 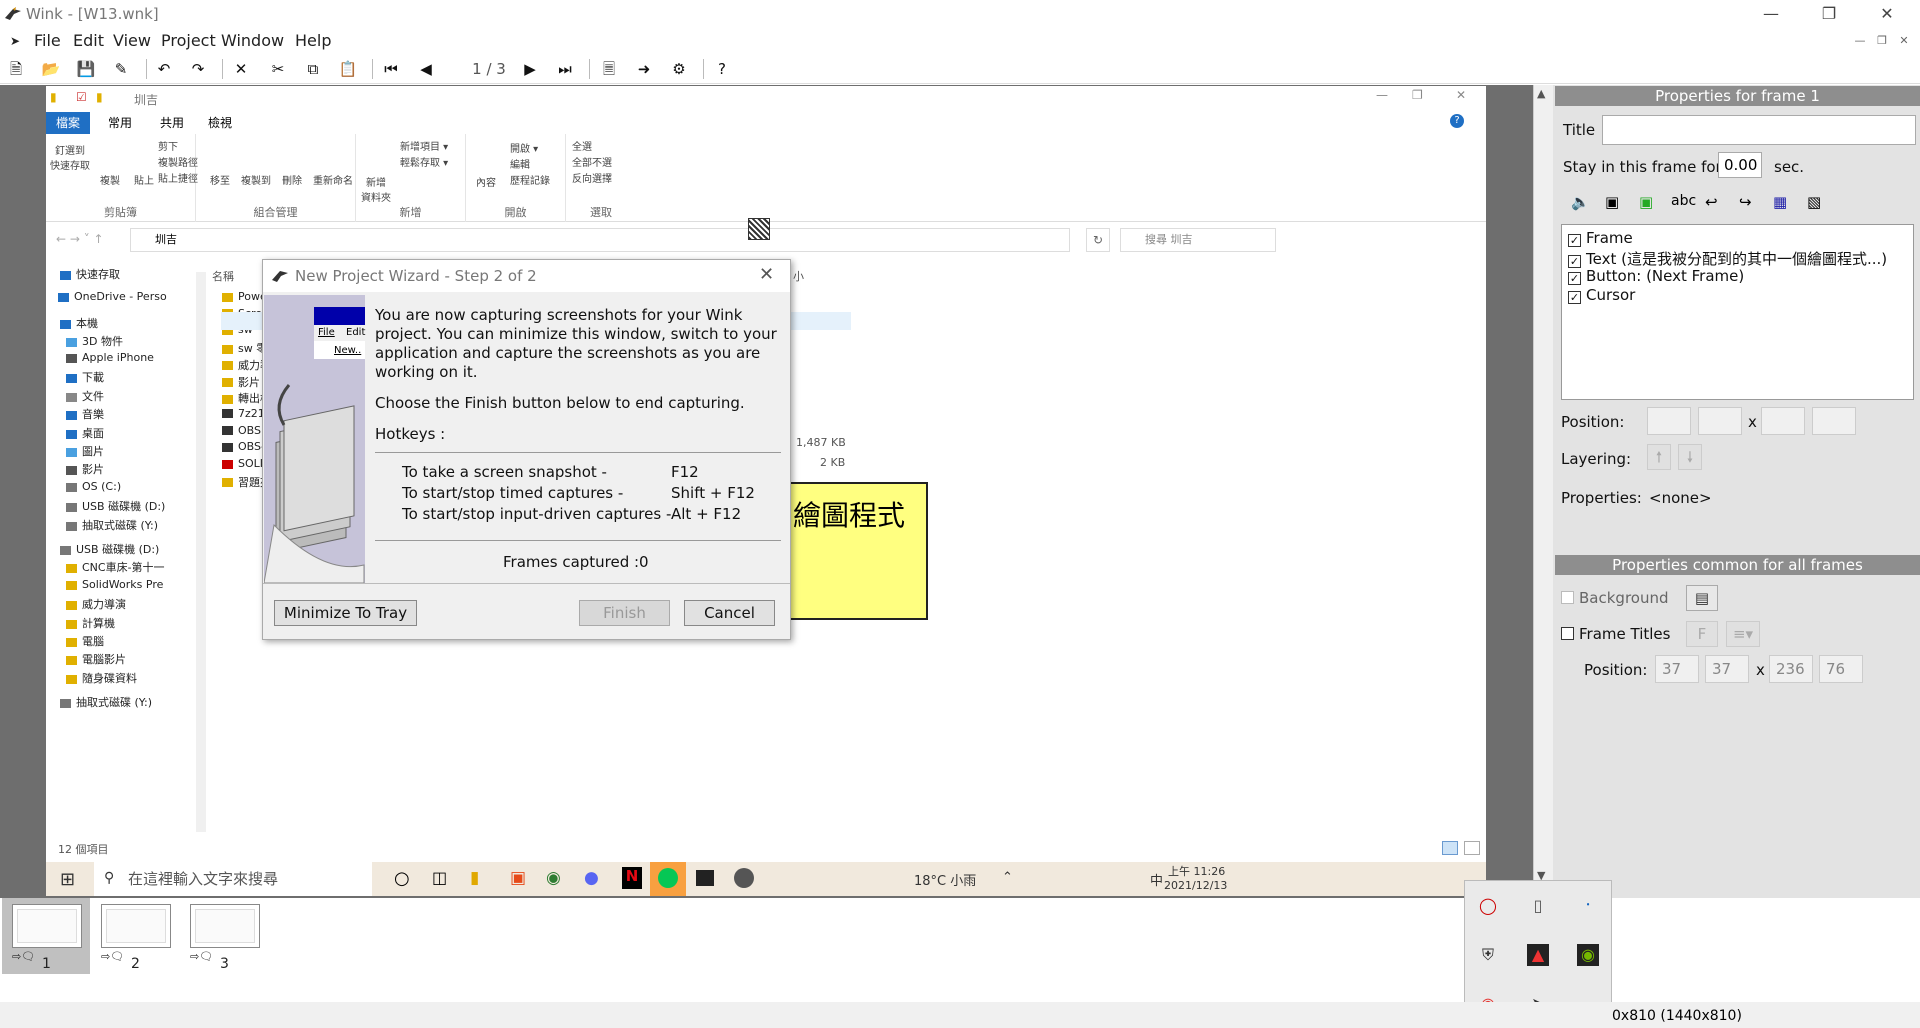 What do you see at coordinates (1683, 201) in the screenshot?
I see `add-label-icon: abc` at bounding box center [1683, 201].